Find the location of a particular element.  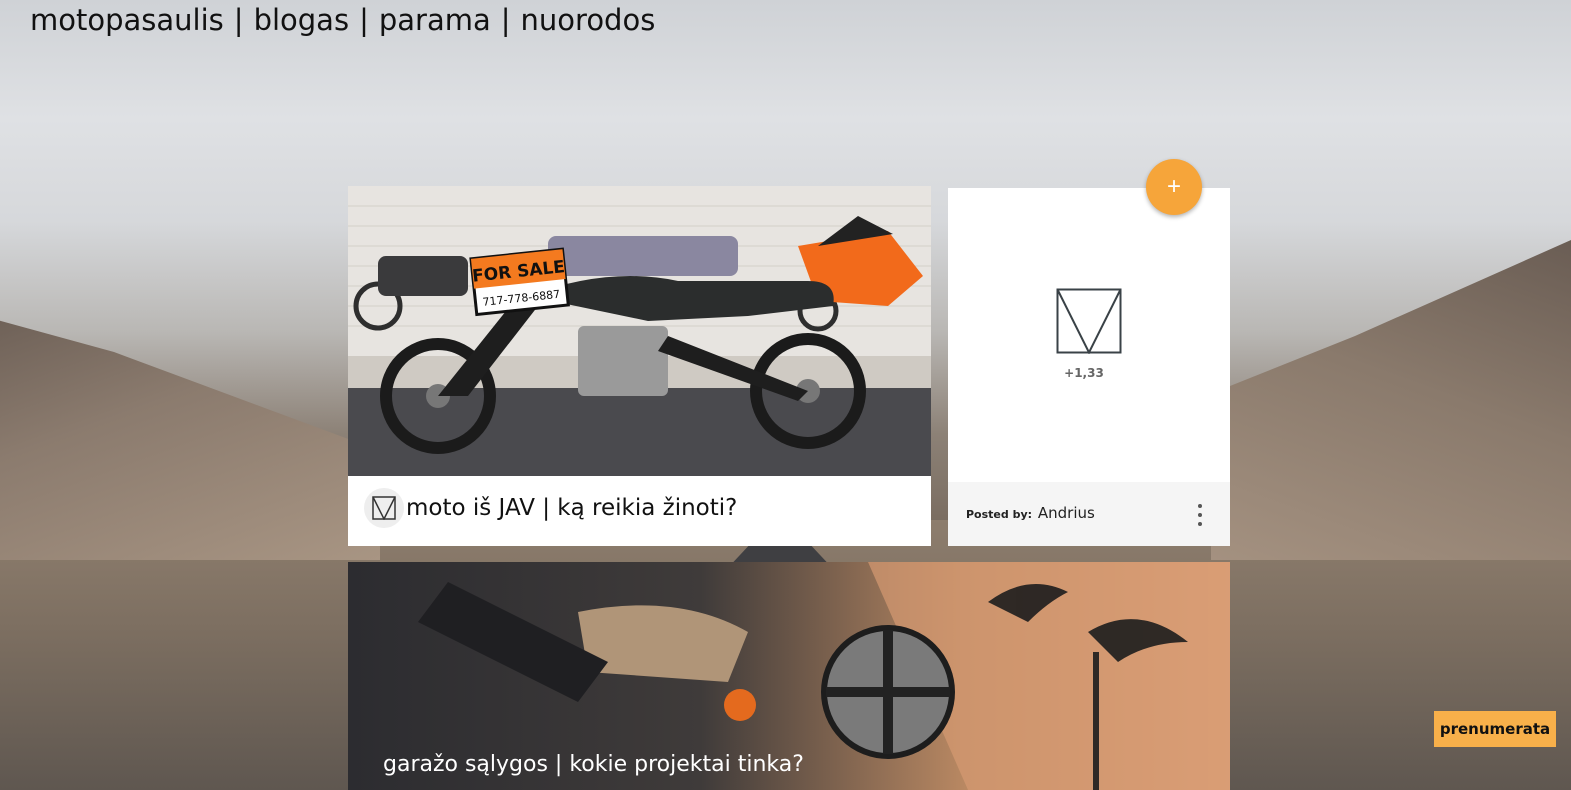

side-card: +1,33 Posted by: Andrius is located at coordinates (1089, 367).